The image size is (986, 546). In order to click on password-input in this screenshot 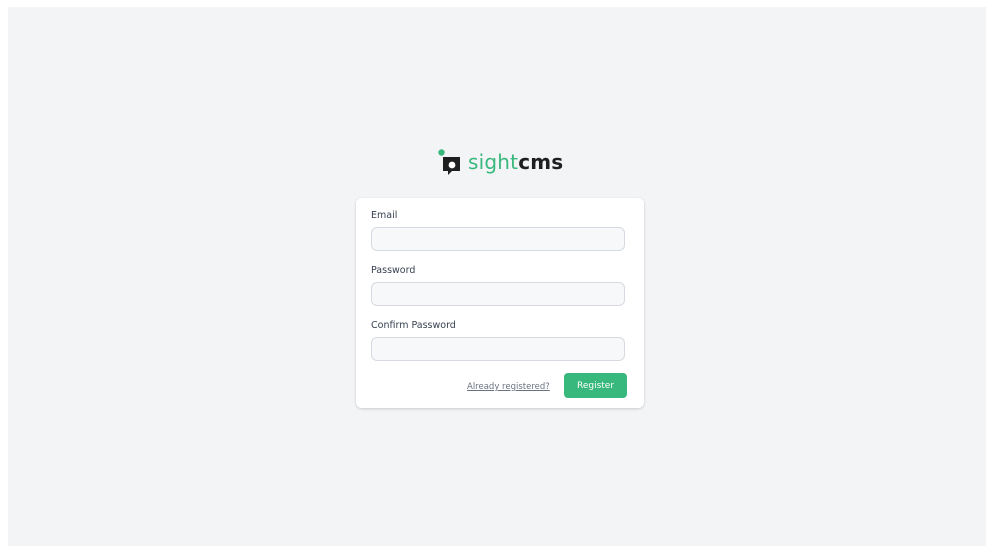, I will do `click(498, 294)`.